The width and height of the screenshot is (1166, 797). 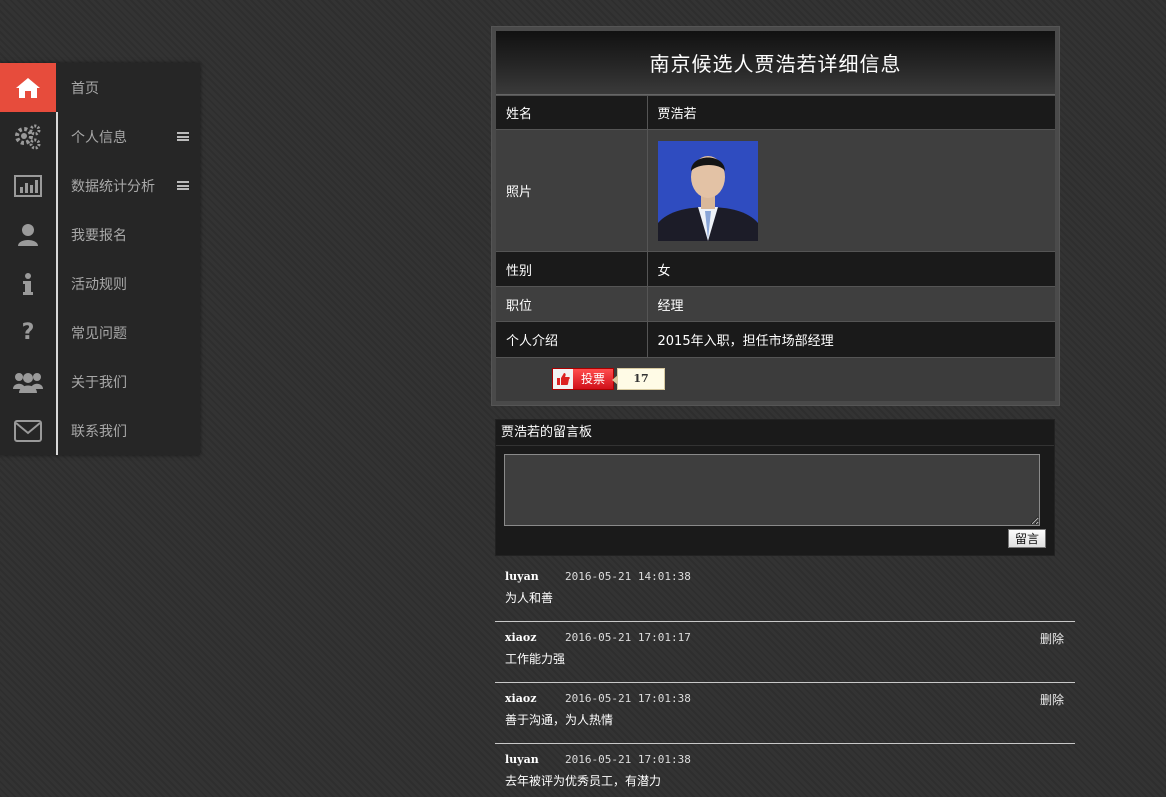 I want to click on info-row-position: 职位 经理, so click(x=775, y=304).